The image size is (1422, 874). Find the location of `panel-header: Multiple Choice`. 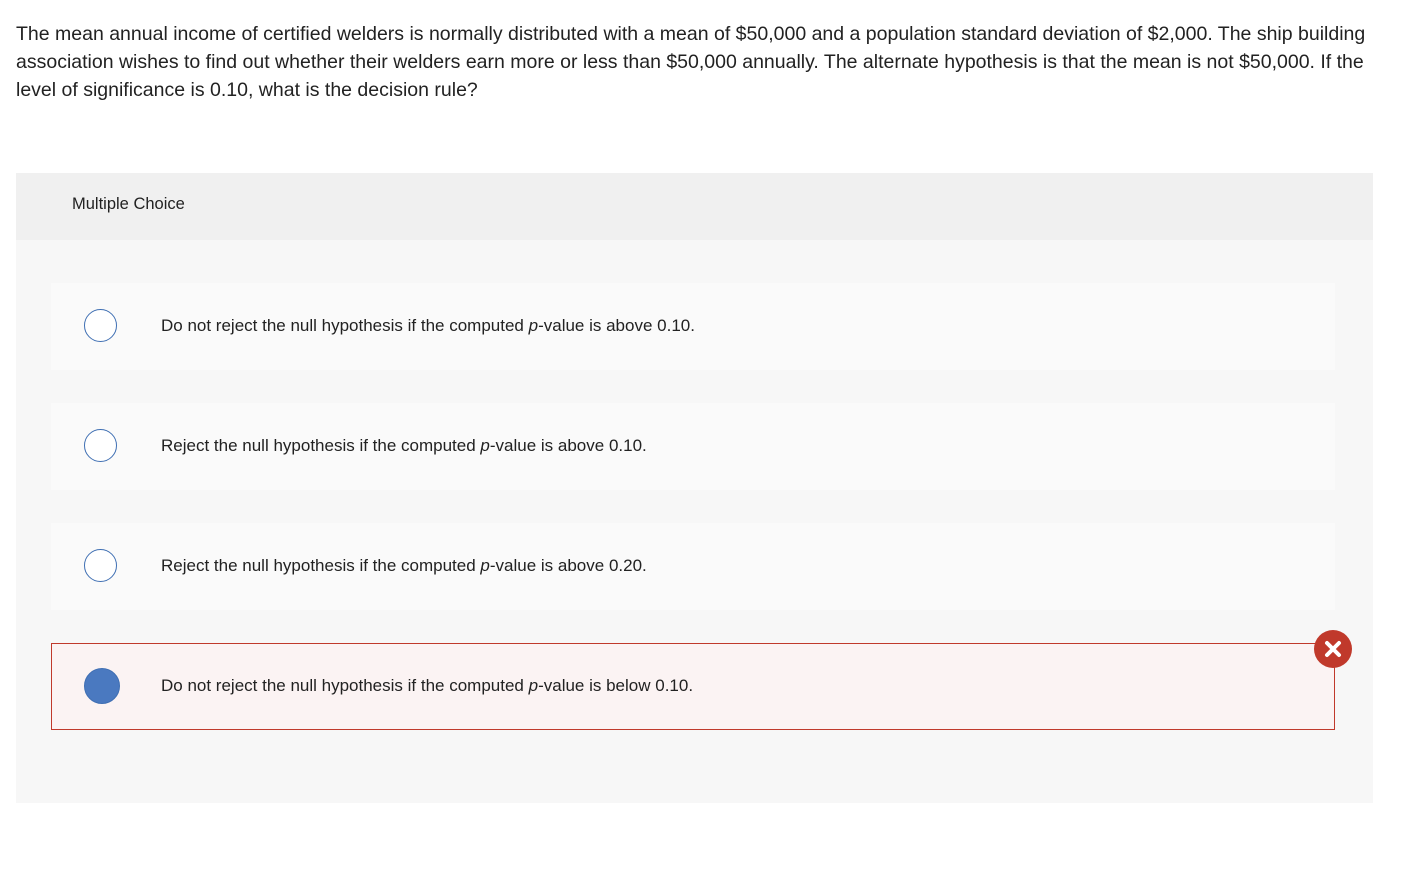

panel-header: Multiple Choice is located at coordinates (694, 206).